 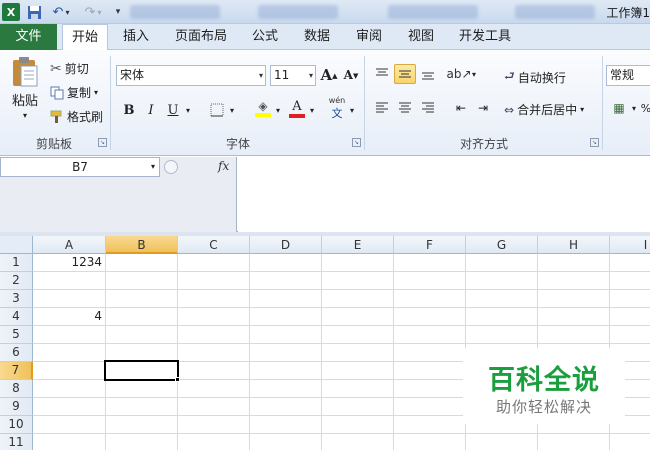 What do you see at coordinates (358, 245) in the screenshot?
I see `column-header-e: E` at bounding box center [358, 245].